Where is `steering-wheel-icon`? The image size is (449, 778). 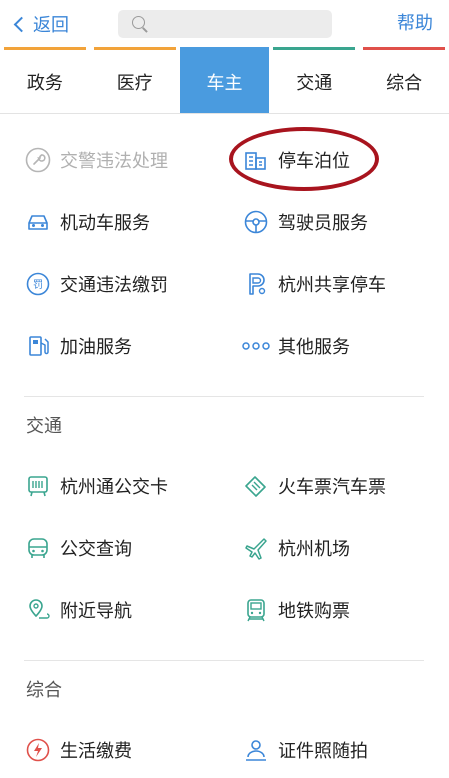 steering-wheel-icon is located at coordinates (256, 222).